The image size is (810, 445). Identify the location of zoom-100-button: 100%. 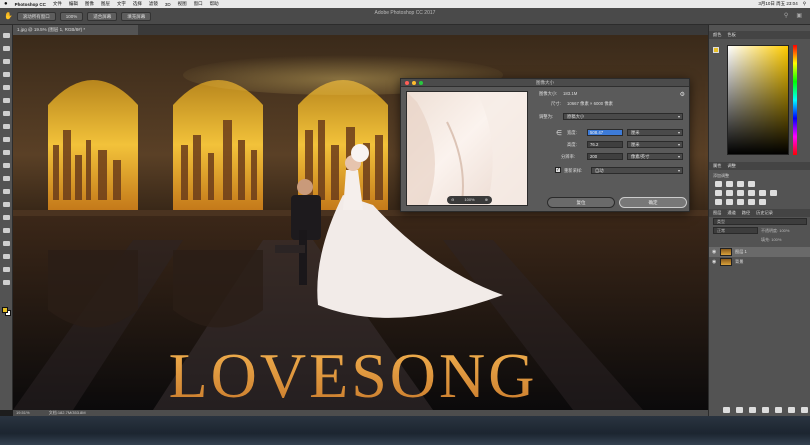
(71, 16).